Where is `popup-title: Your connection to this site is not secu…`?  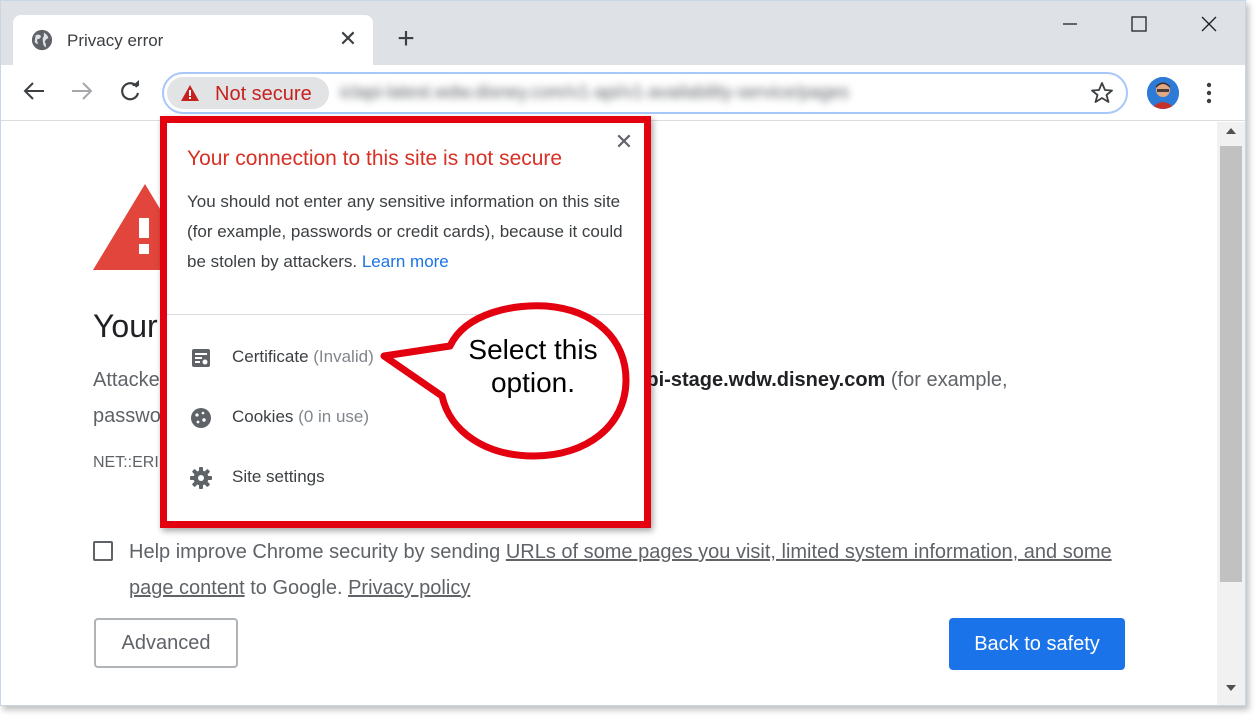
popup-title: Your connection to this site is not secu… is located at coordinates (375, 158).